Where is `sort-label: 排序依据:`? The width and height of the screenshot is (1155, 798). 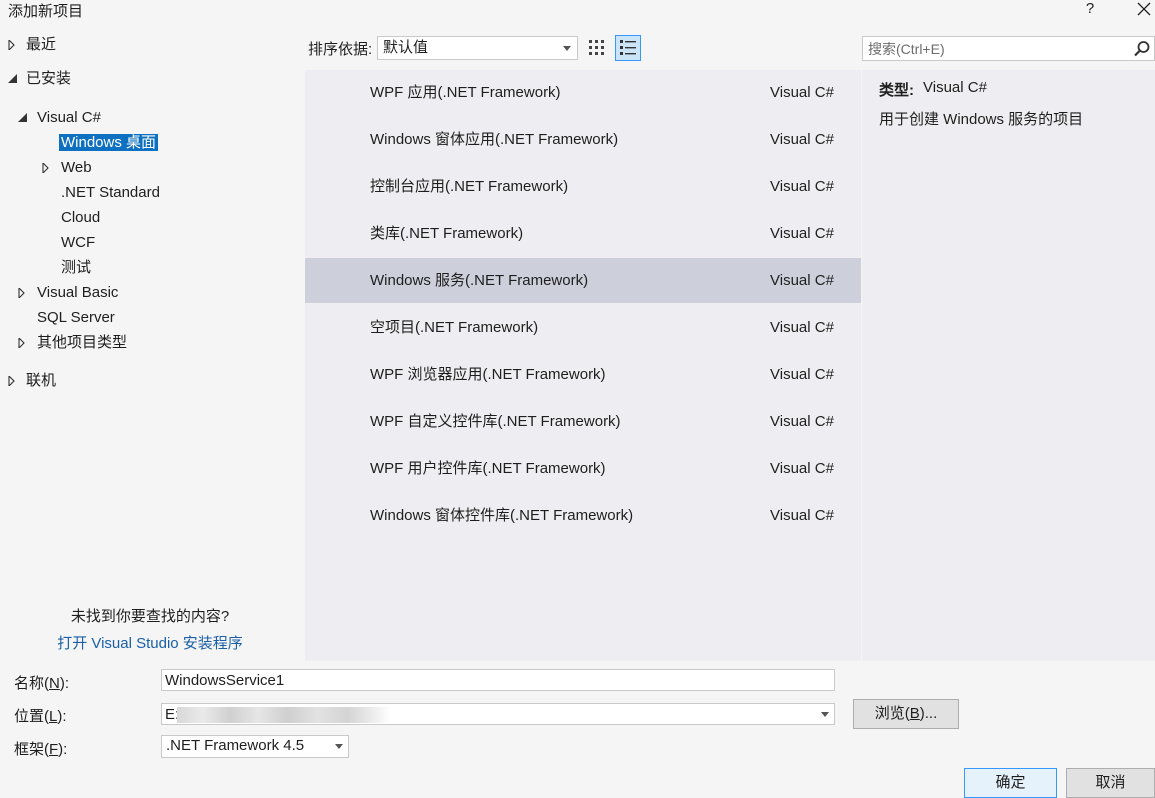
sort-label: 排序依据: is located at coordinates (340, 49).